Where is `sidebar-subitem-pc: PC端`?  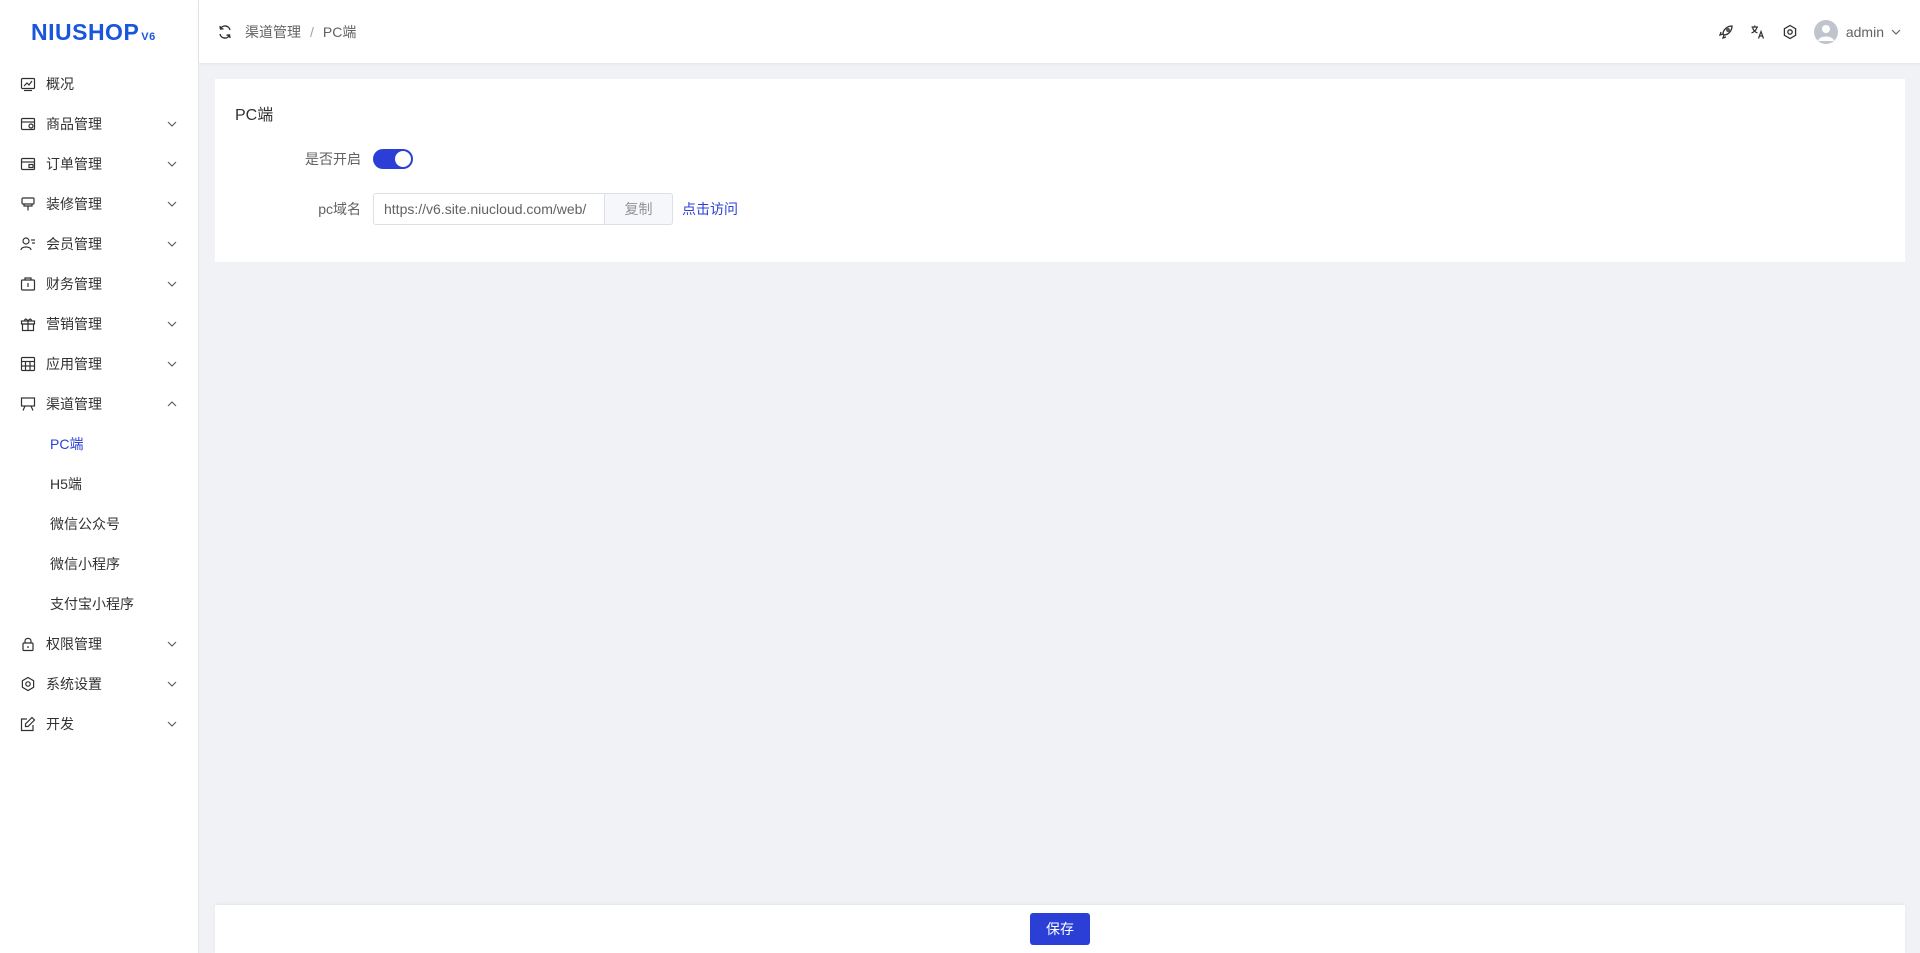
sidebar-subitem-pc: PC端 is located at coordinates (99, 444).